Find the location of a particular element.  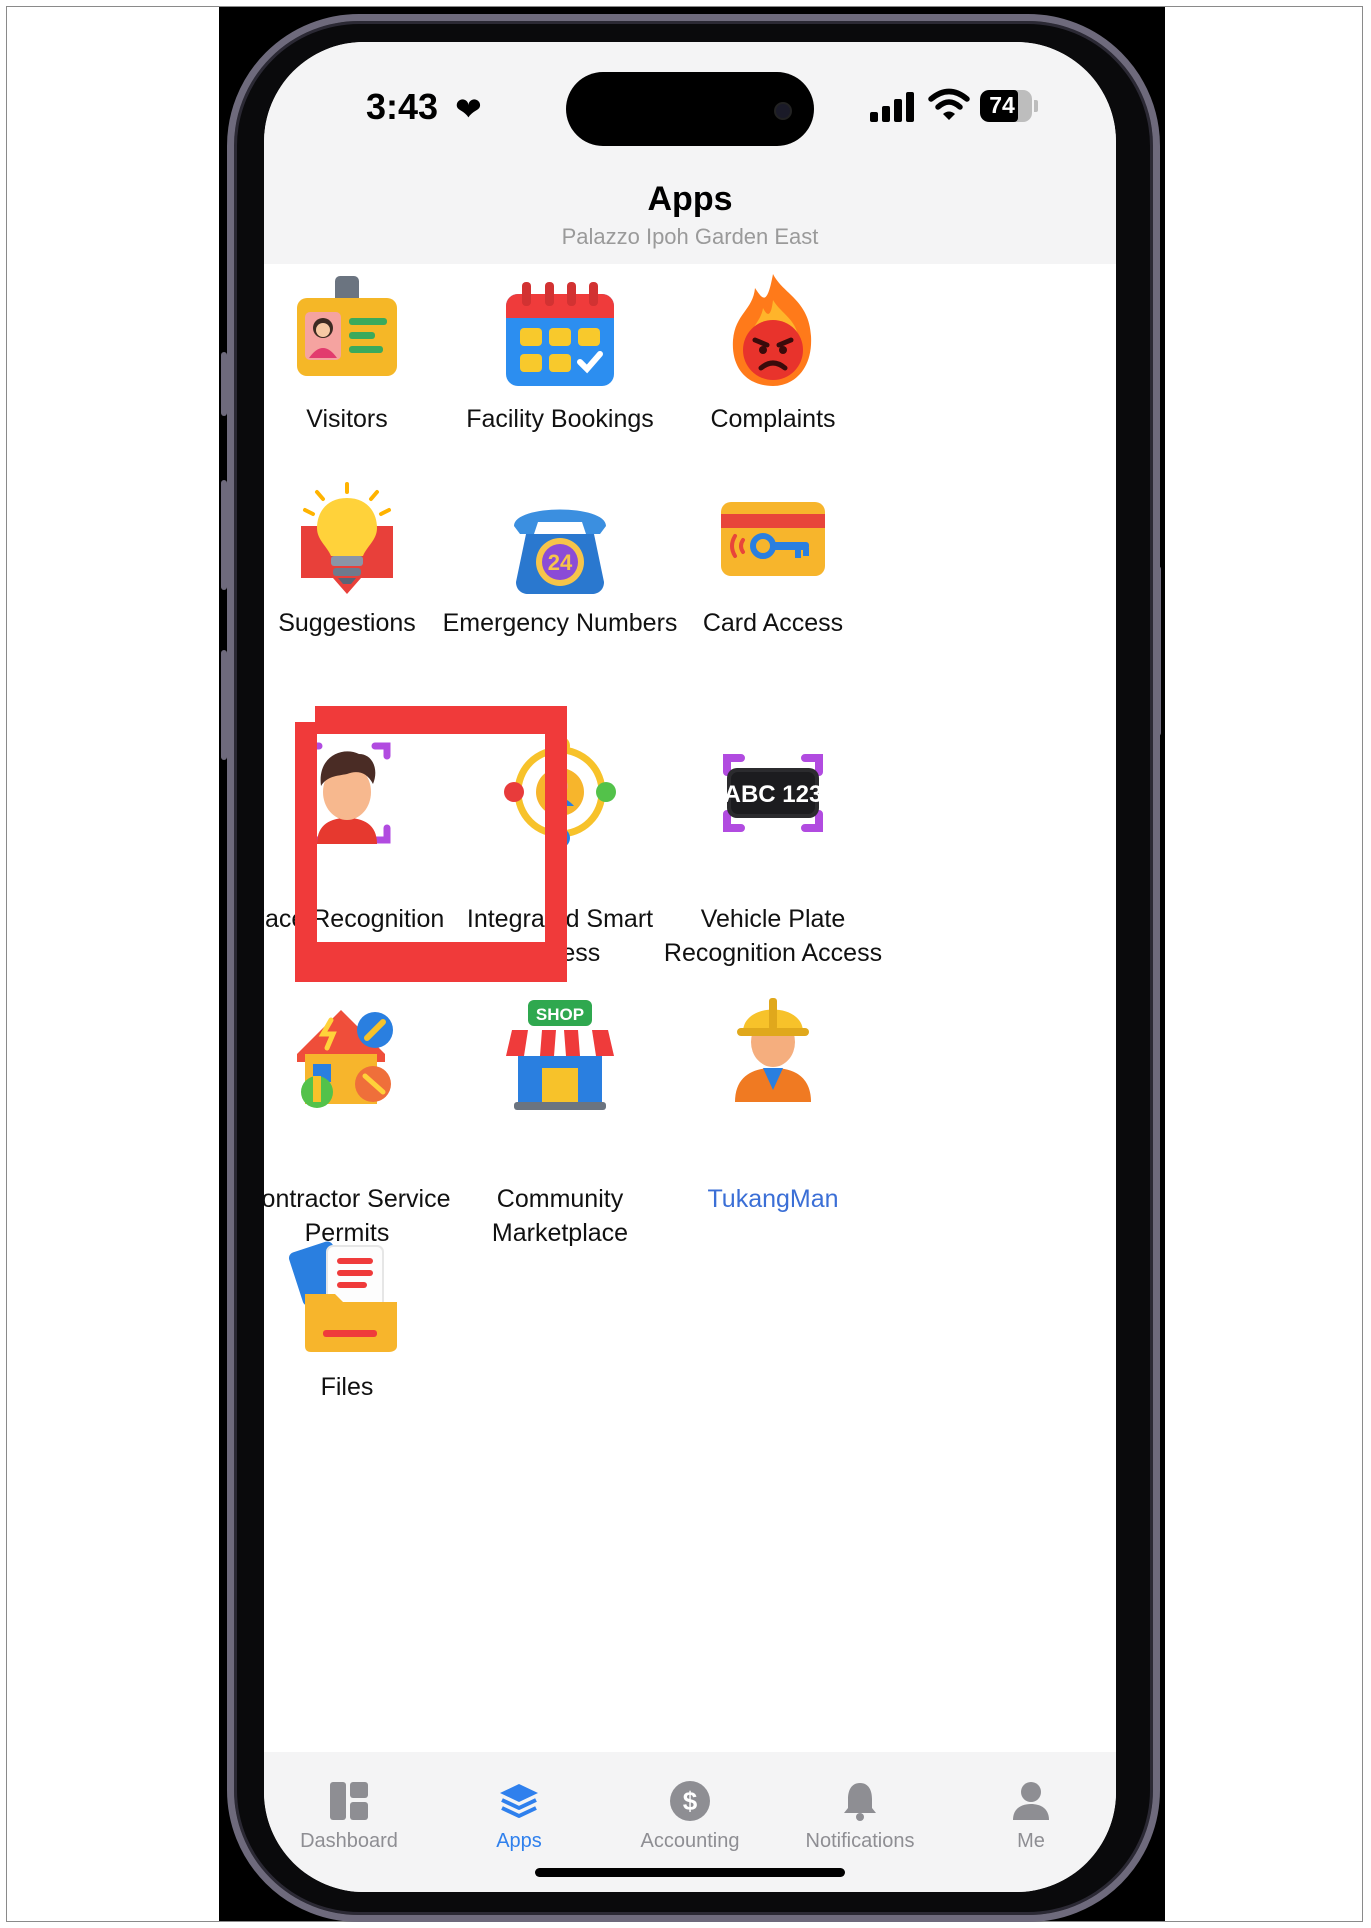

layers-icon is located at coordinates (519, 1801).